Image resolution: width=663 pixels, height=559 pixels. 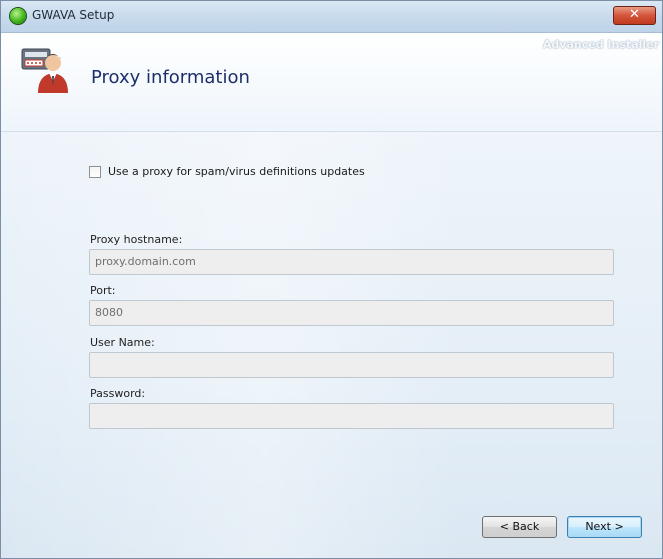 What do you see at coordinates (351, 365) in the screenshot?
I see `user-name-input` at bounding box center [351, 365].